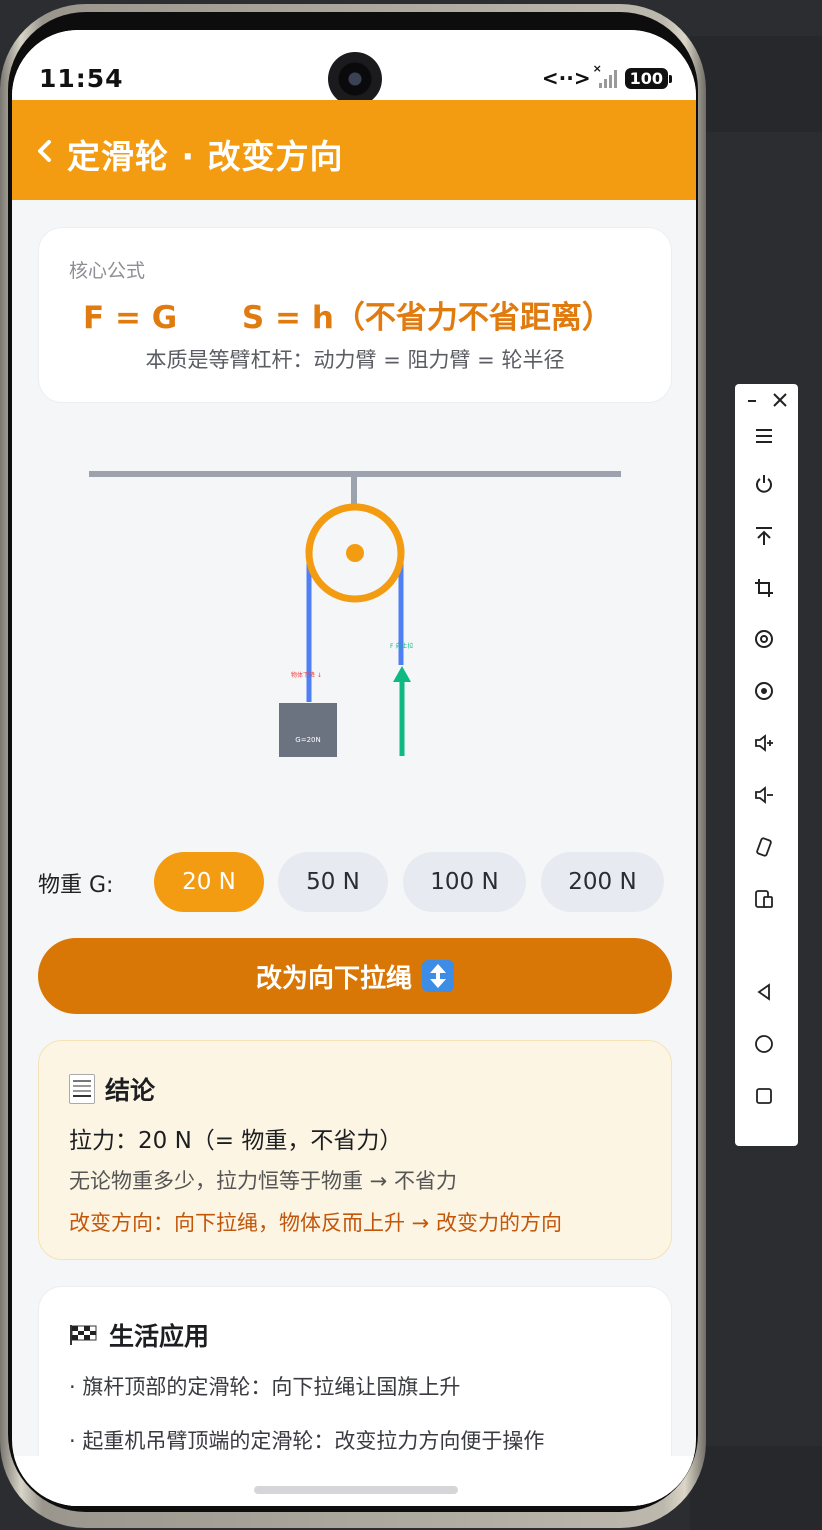 The width and height of the screenshot is (822, 1530). I want to click on home-indicator, so click(356, 1490).